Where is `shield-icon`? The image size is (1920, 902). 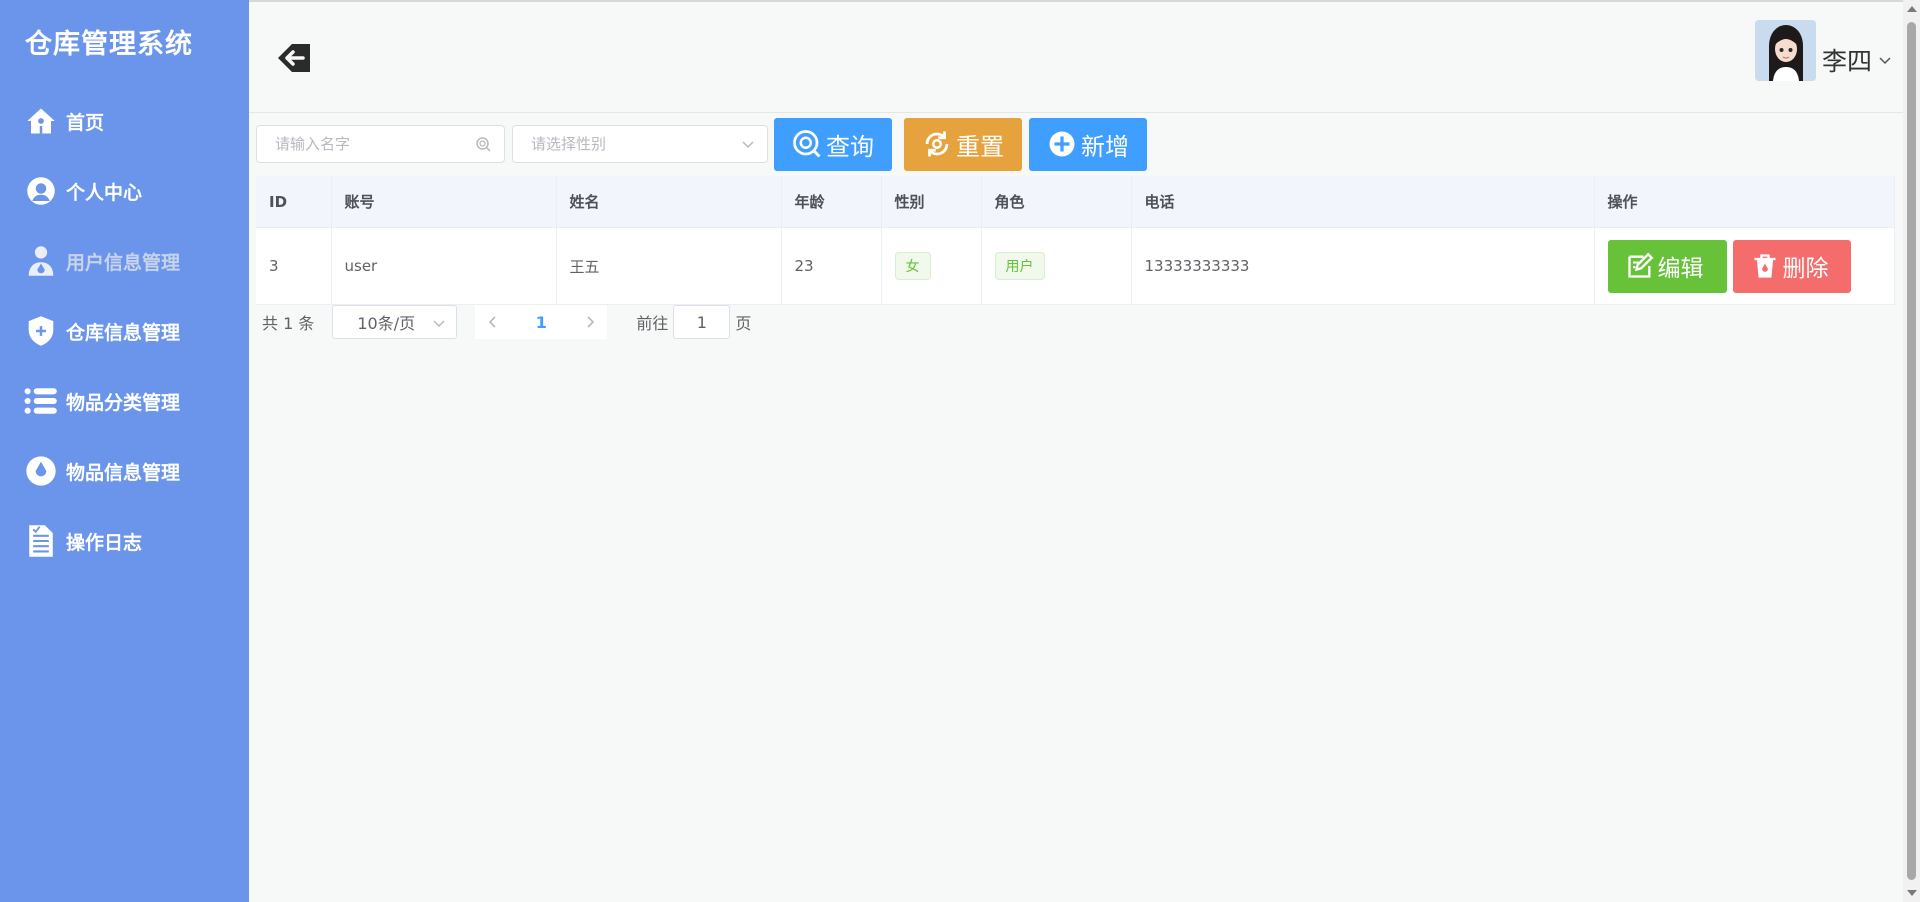 shield-icon is located at coordinates (41, 331).